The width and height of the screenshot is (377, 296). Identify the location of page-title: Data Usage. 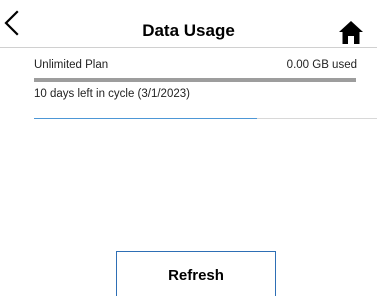
(188, 30).